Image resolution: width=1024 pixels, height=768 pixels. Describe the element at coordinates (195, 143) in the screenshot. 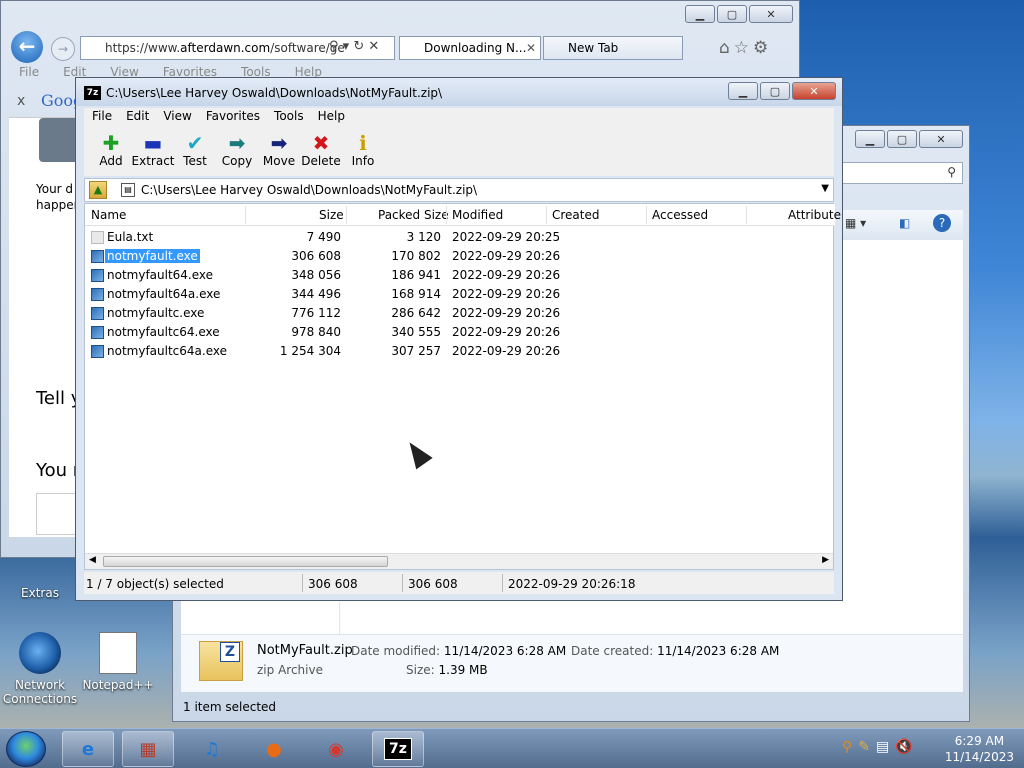

I see `check-icon: ✔` at that location.